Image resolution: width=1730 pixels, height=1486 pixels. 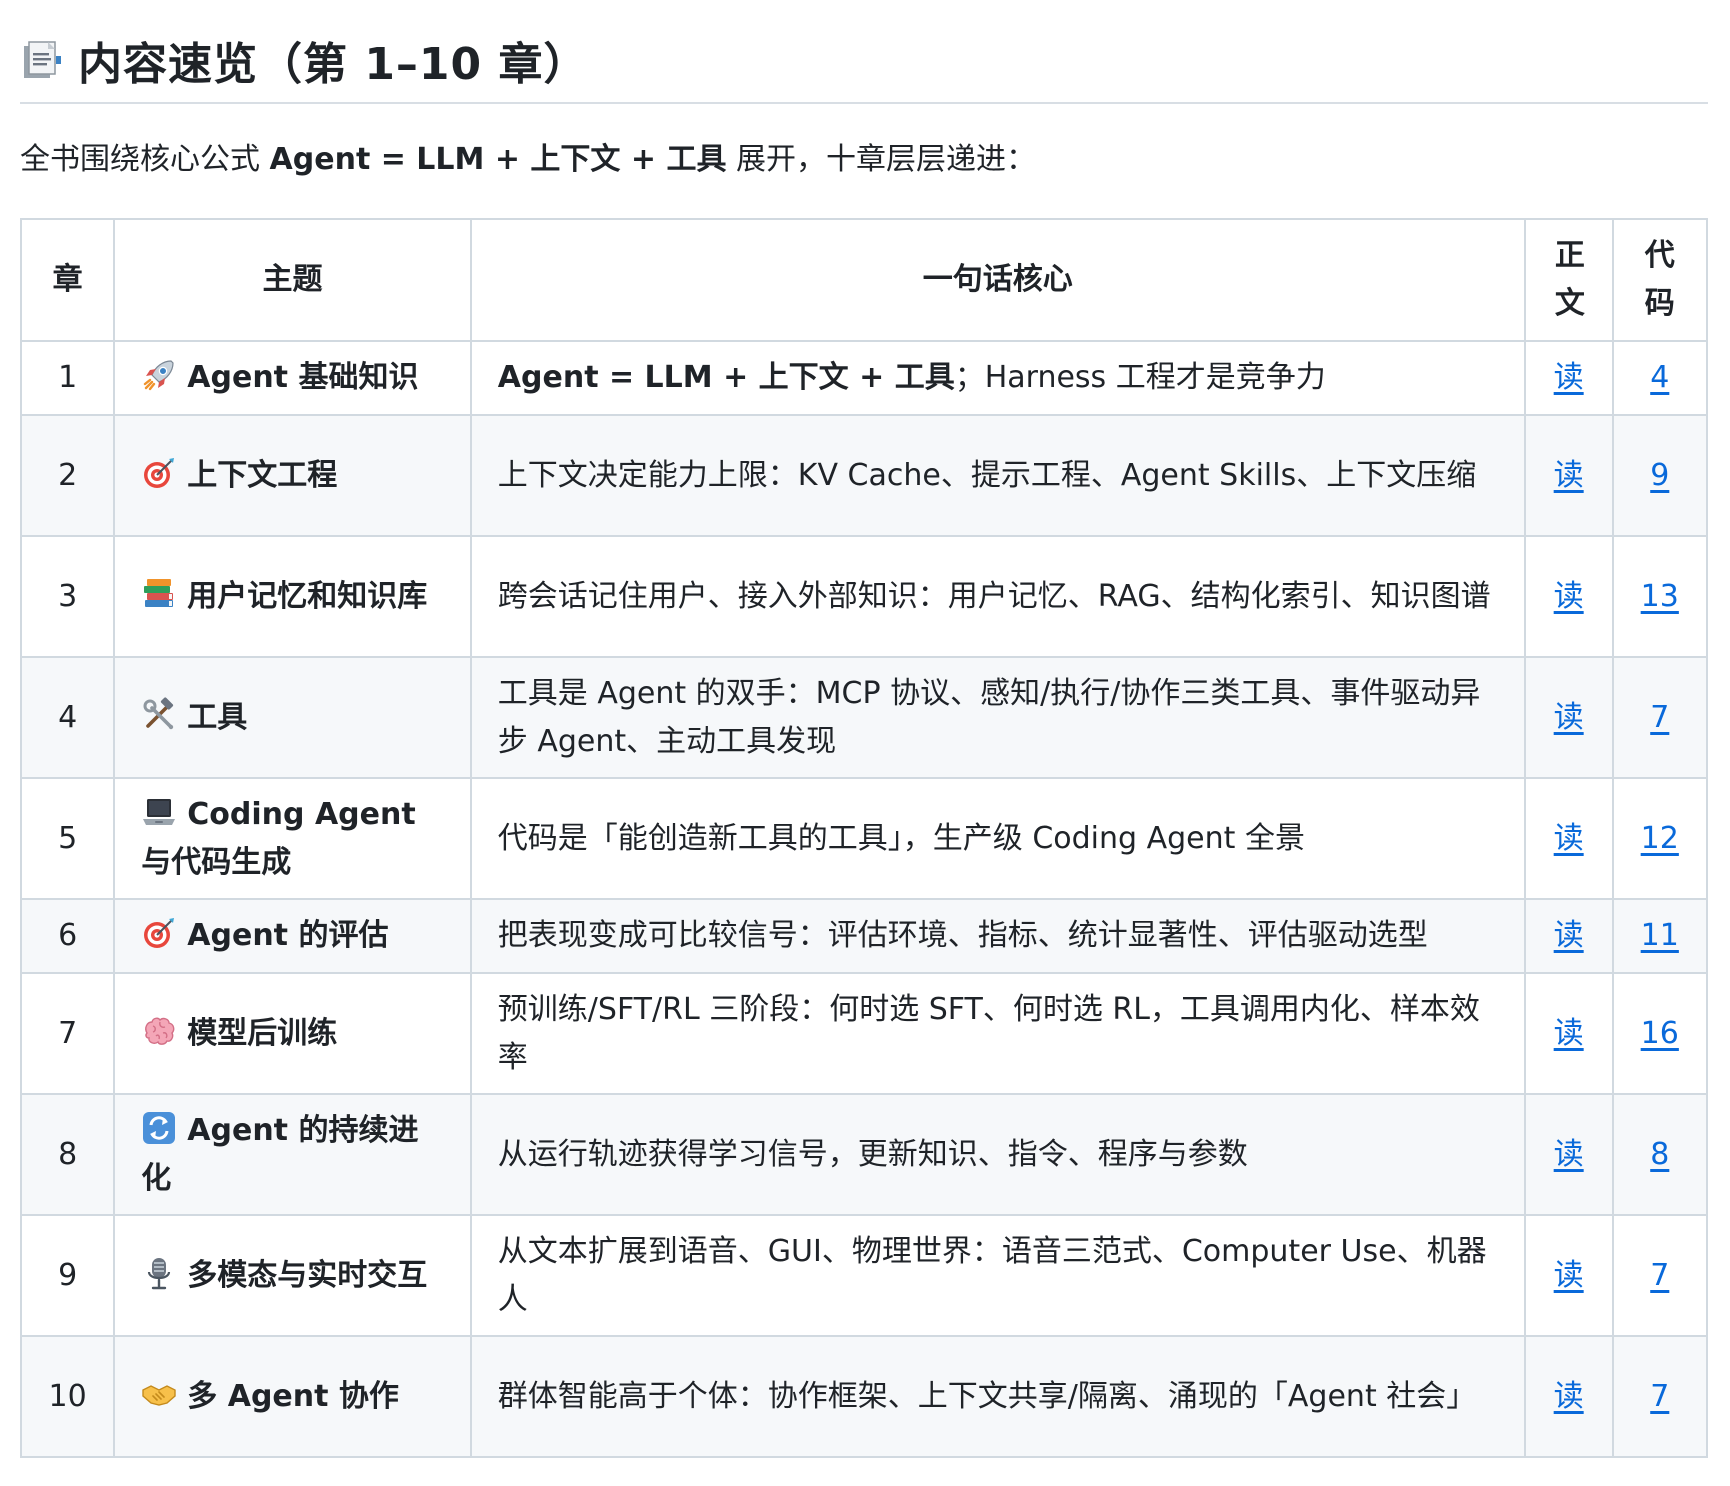 I want to click on chapter-core-text: 把表现变成可比较信号：评估环境、指标、统计显著性、评估驱动选型, so click(x=962, y=935).